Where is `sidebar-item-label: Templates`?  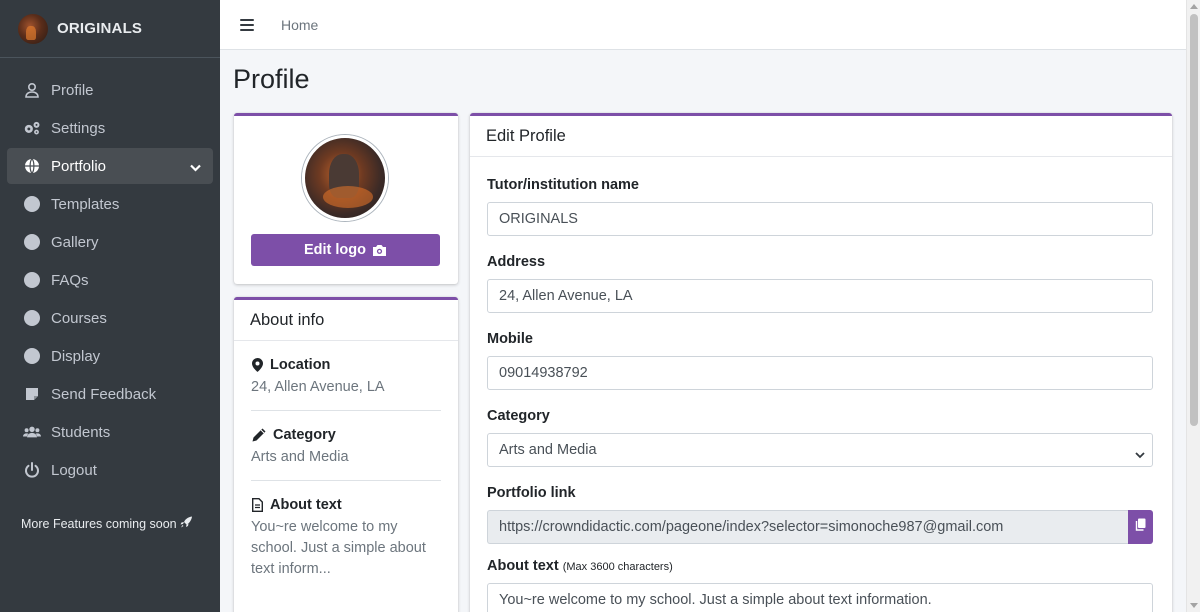 sidebar-item-label: Templates is located at coordinates (85, 204).